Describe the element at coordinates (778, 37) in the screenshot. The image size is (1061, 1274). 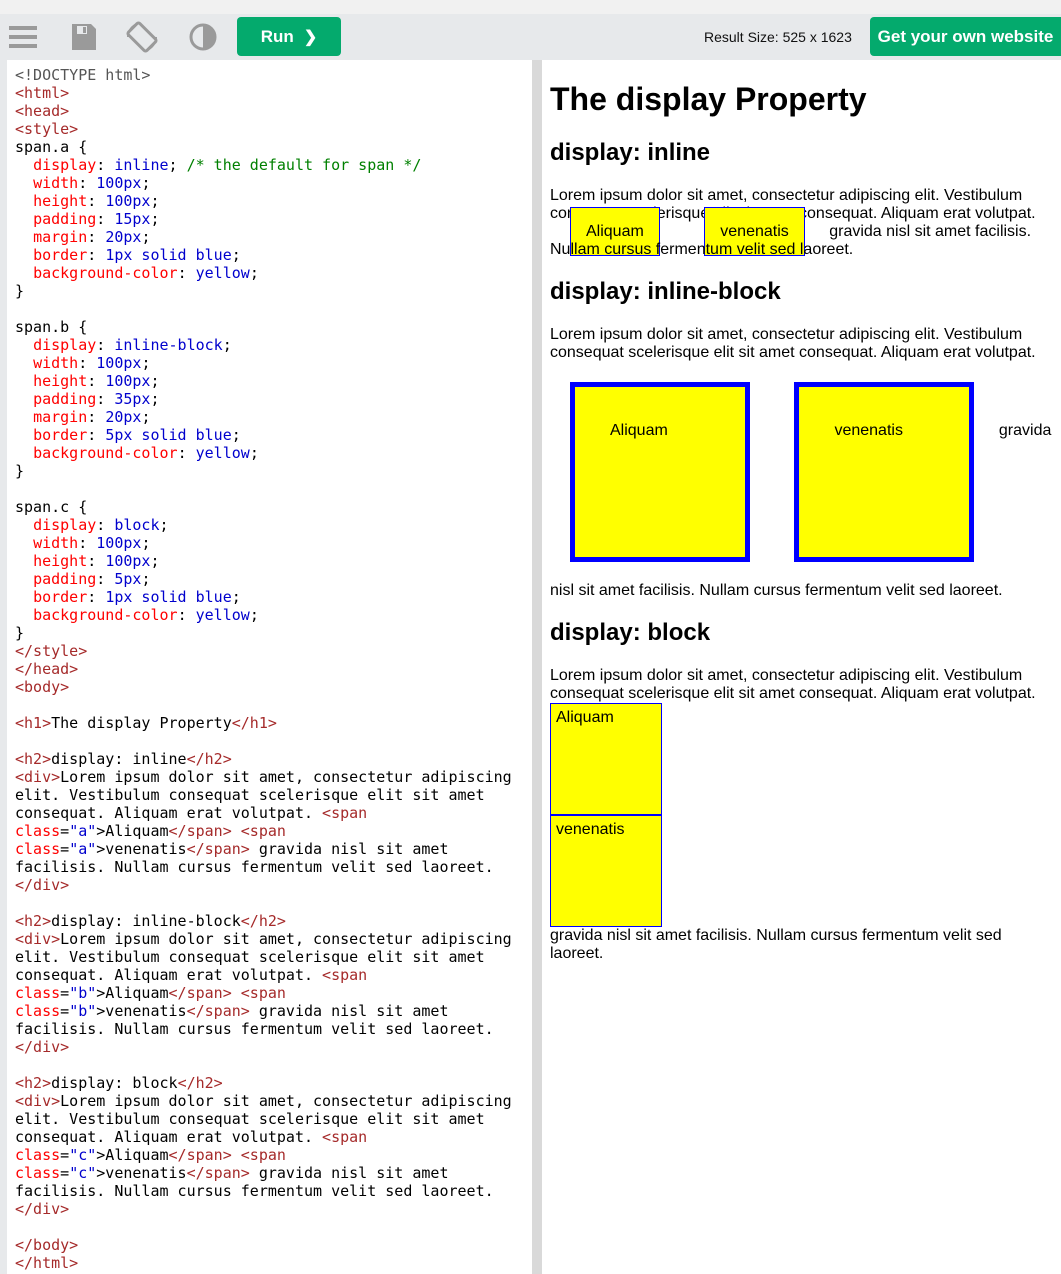
I see `result-size-text: Result Size: 525 x 1623` at that location.